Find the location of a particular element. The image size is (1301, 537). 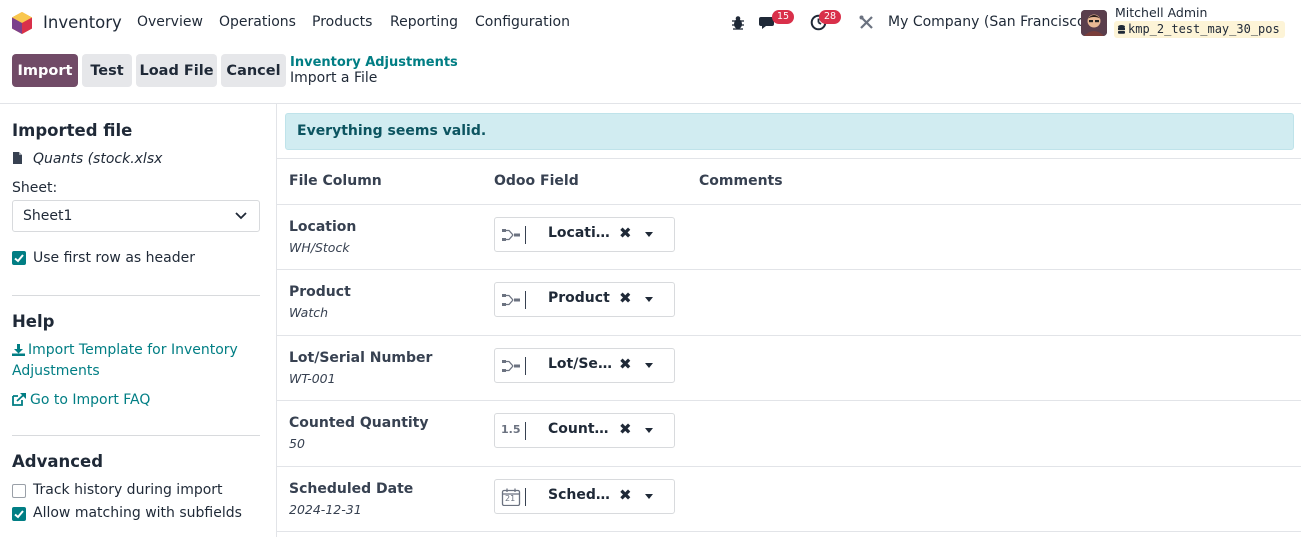

import-template-link-cont: Adjustments is located at coordinates (56, 371).